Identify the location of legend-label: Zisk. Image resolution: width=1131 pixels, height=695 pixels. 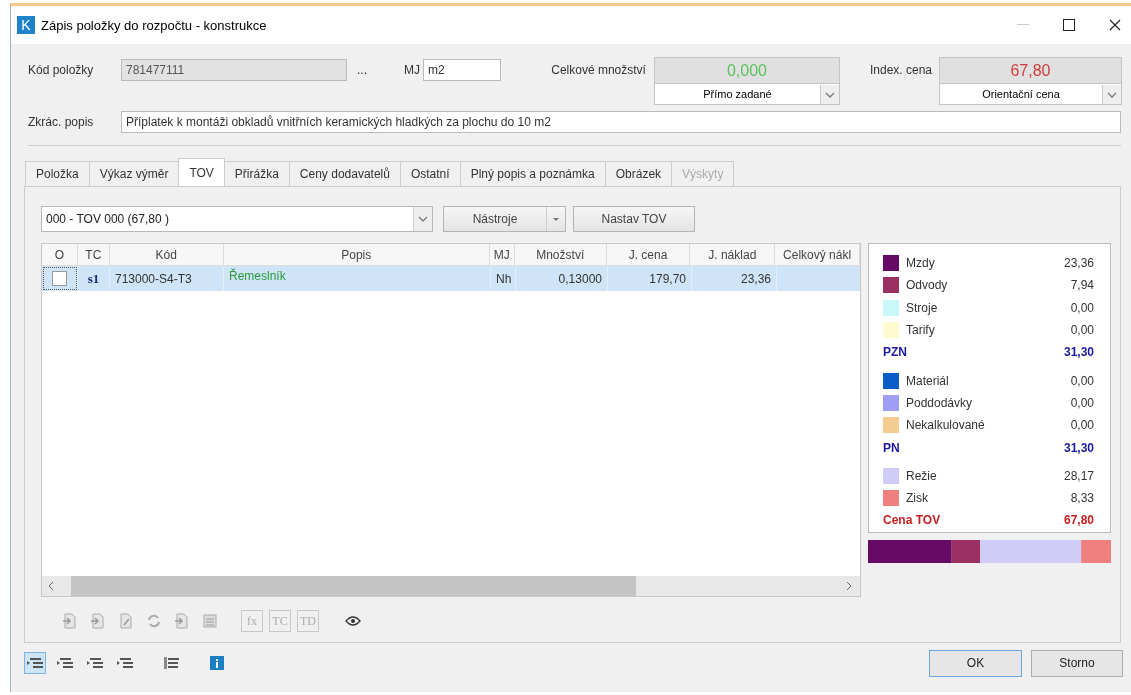
(917, 498).